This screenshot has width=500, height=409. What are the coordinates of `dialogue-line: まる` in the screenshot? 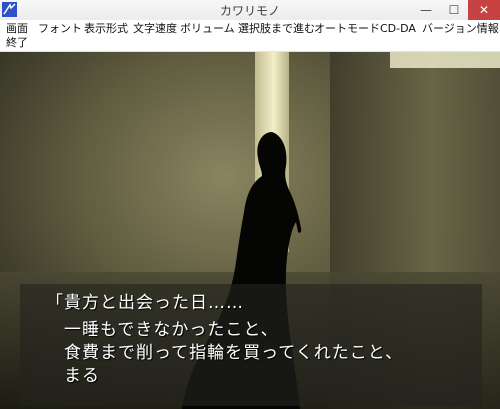 It's located at (73, 376).